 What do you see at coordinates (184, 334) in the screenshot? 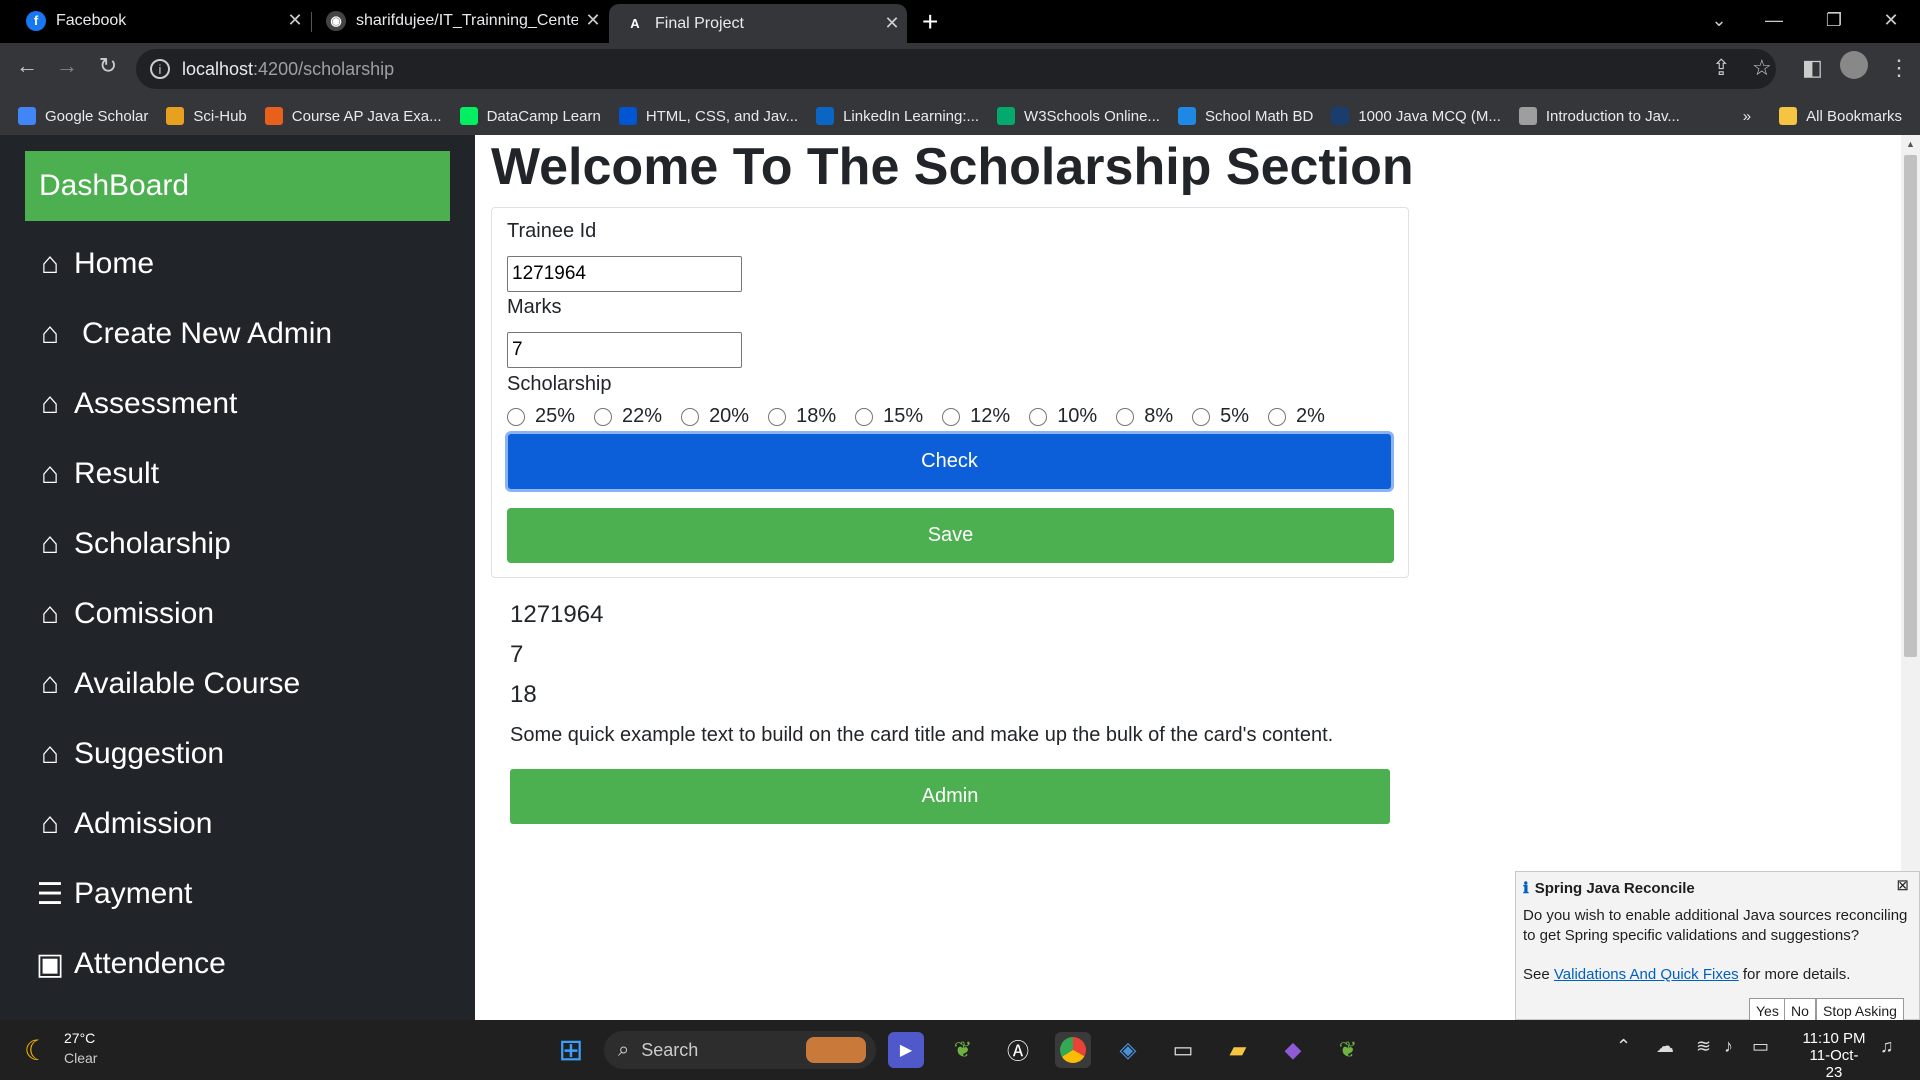
I see `sidebar-item-create-new-admin: ⌂ Create New Admin` at bounding box center [184, 334].